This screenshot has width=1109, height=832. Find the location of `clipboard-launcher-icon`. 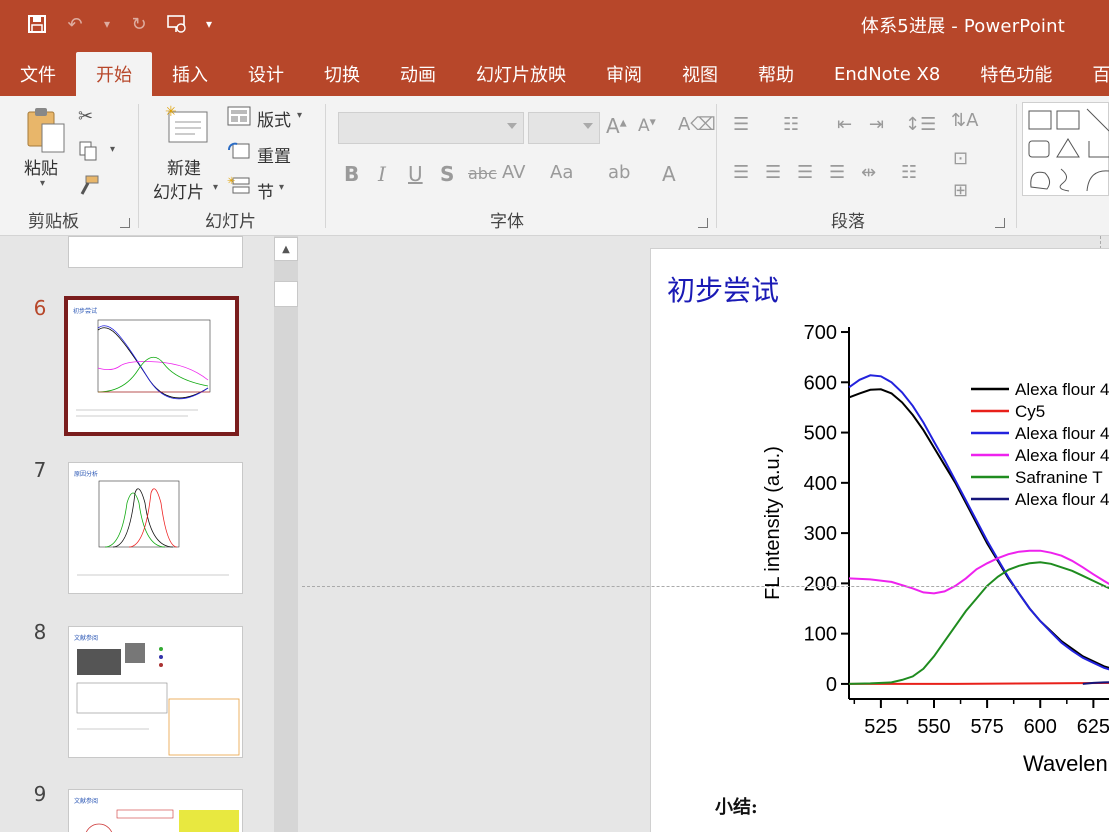

clipboard-launcher-icon is located at coordinates (125, 223).